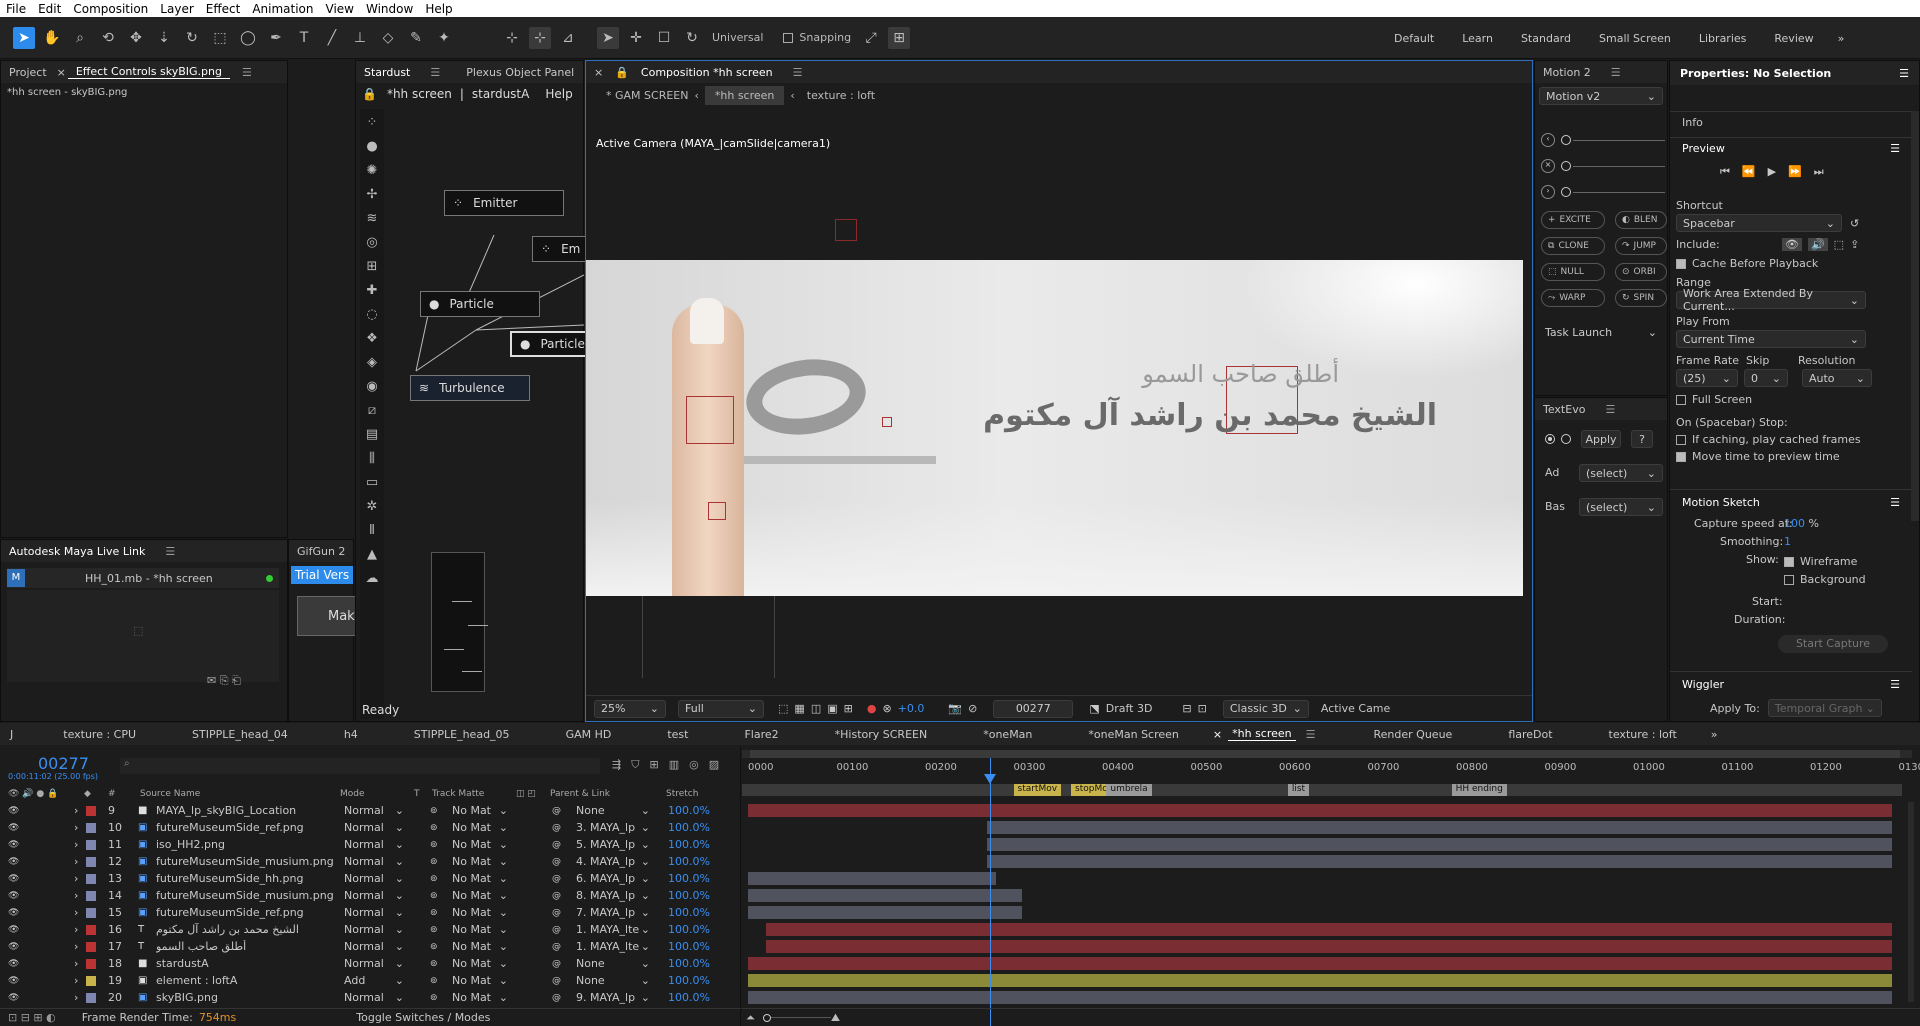 This screenshot has width=1920, height=1026. Describe the element at coordinates (1007, 734) in the screenshot. I see `tab-oneman: *oneMan` at that location.